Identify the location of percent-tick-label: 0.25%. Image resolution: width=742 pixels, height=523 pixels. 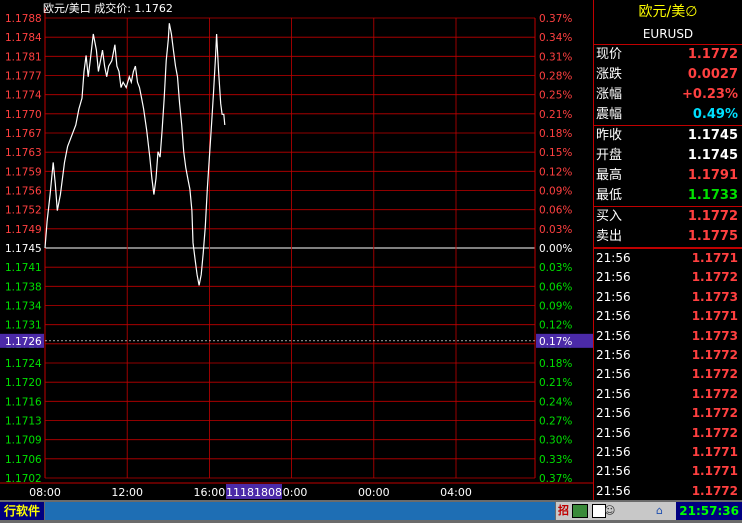
(555, 96).